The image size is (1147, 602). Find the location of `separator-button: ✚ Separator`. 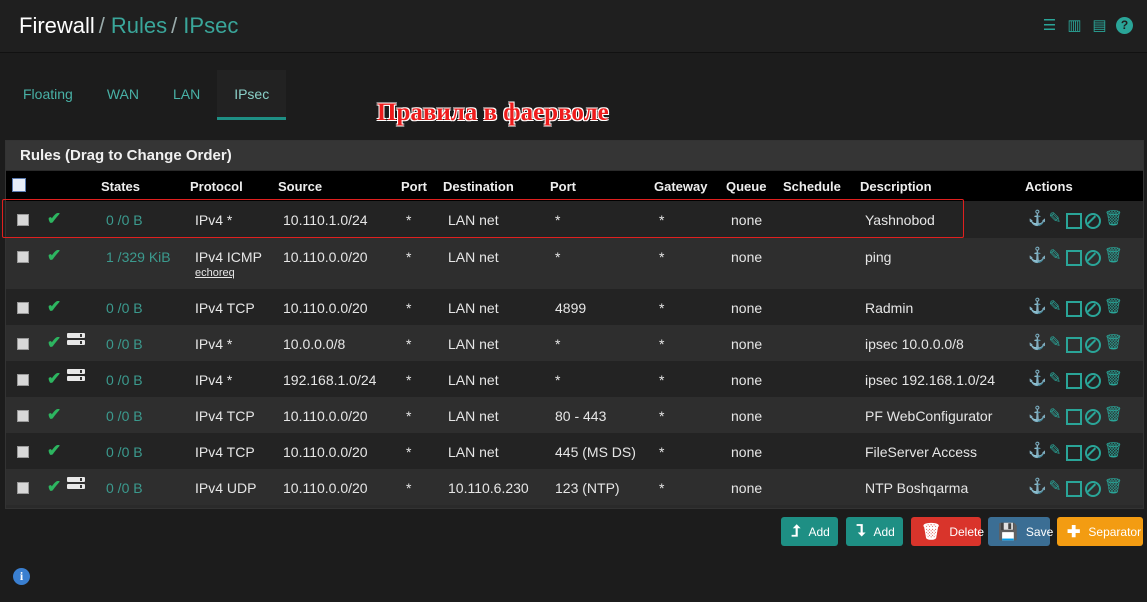

separator-button: ✚ Separator is located at coordinates (1100, 531).